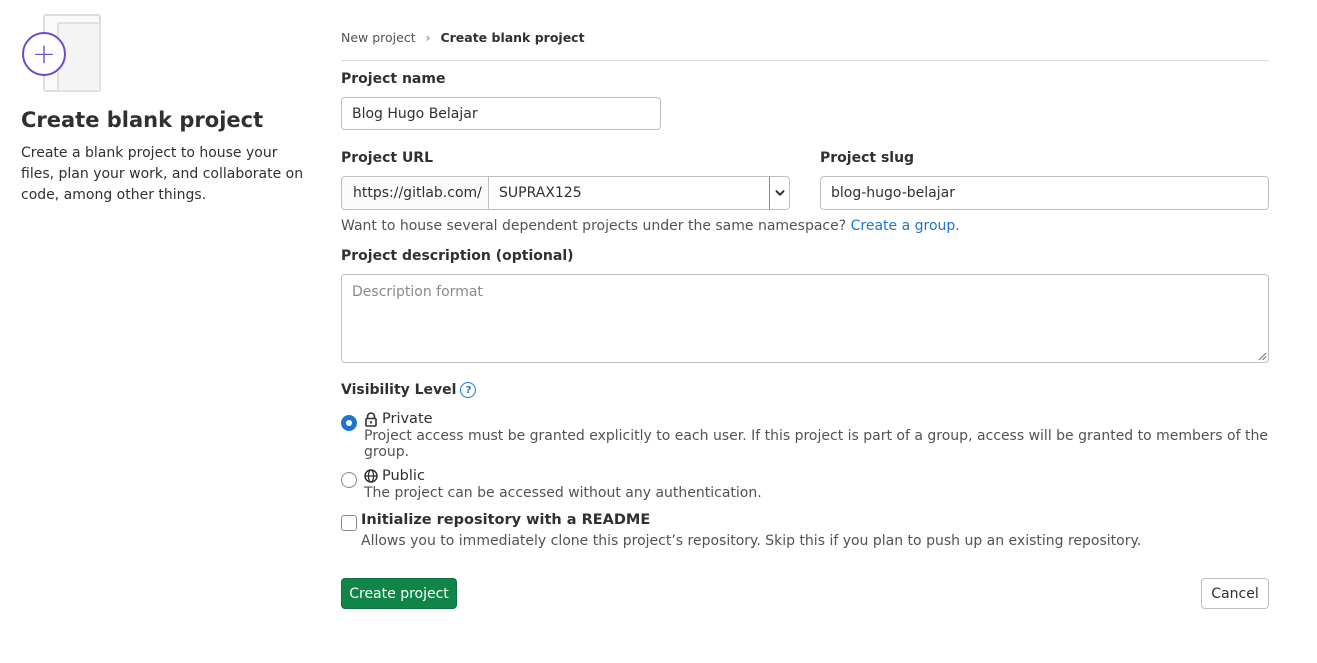  Describe the element at coordinates (805, 390) in the screenshot. I see `visibility-title-row: Visibility Level ?` at that location.